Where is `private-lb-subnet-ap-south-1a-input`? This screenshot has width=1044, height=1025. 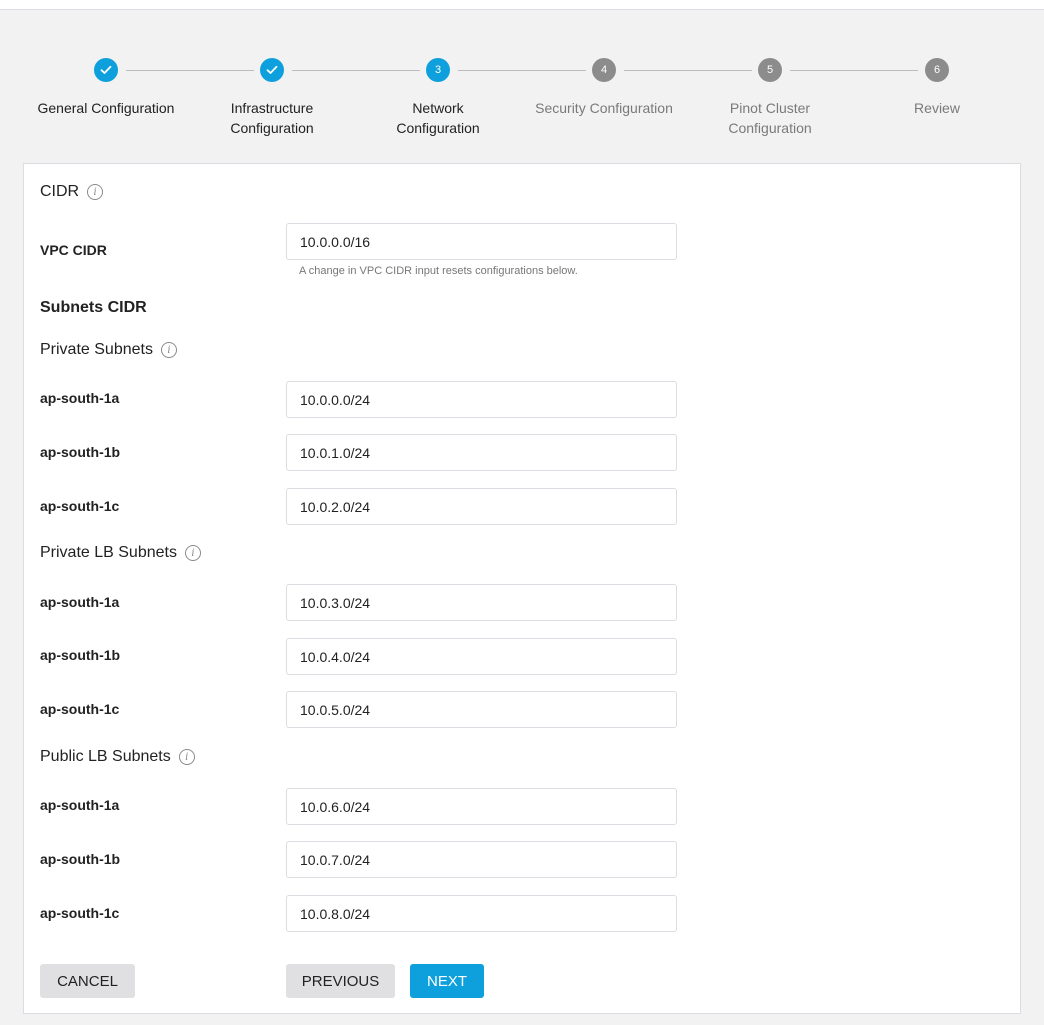
private-lb-subnet-ap-south-1a-input is located at coordinates (481, 602).